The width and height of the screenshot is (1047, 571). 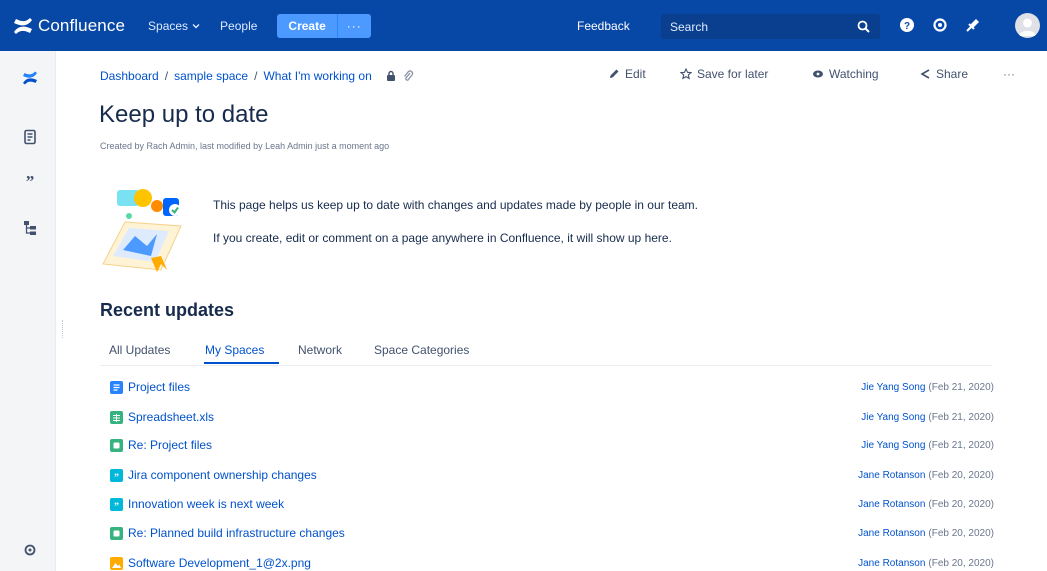 What do you see at coordinates (211, 76) in the screenshot?
I see `breadcrumb-sample-space: sample space` at bounding box center [211, 76].